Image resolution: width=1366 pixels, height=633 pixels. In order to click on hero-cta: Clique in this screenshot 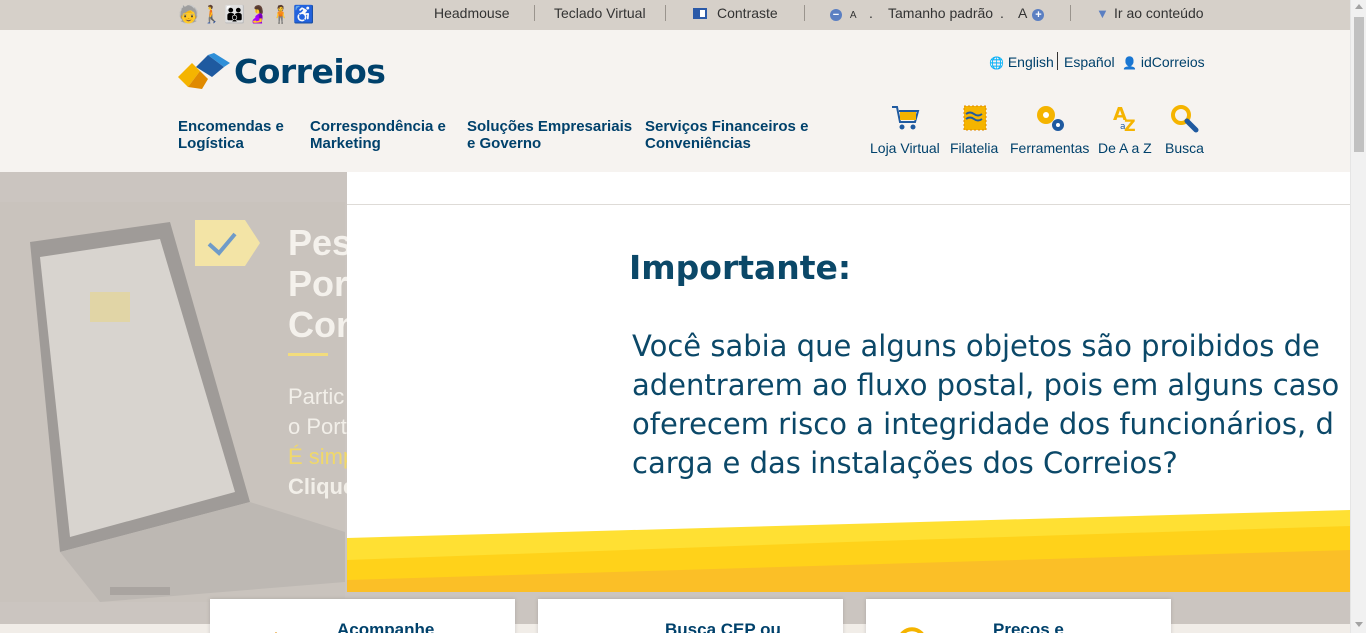, I will do `click(321, 487)`.